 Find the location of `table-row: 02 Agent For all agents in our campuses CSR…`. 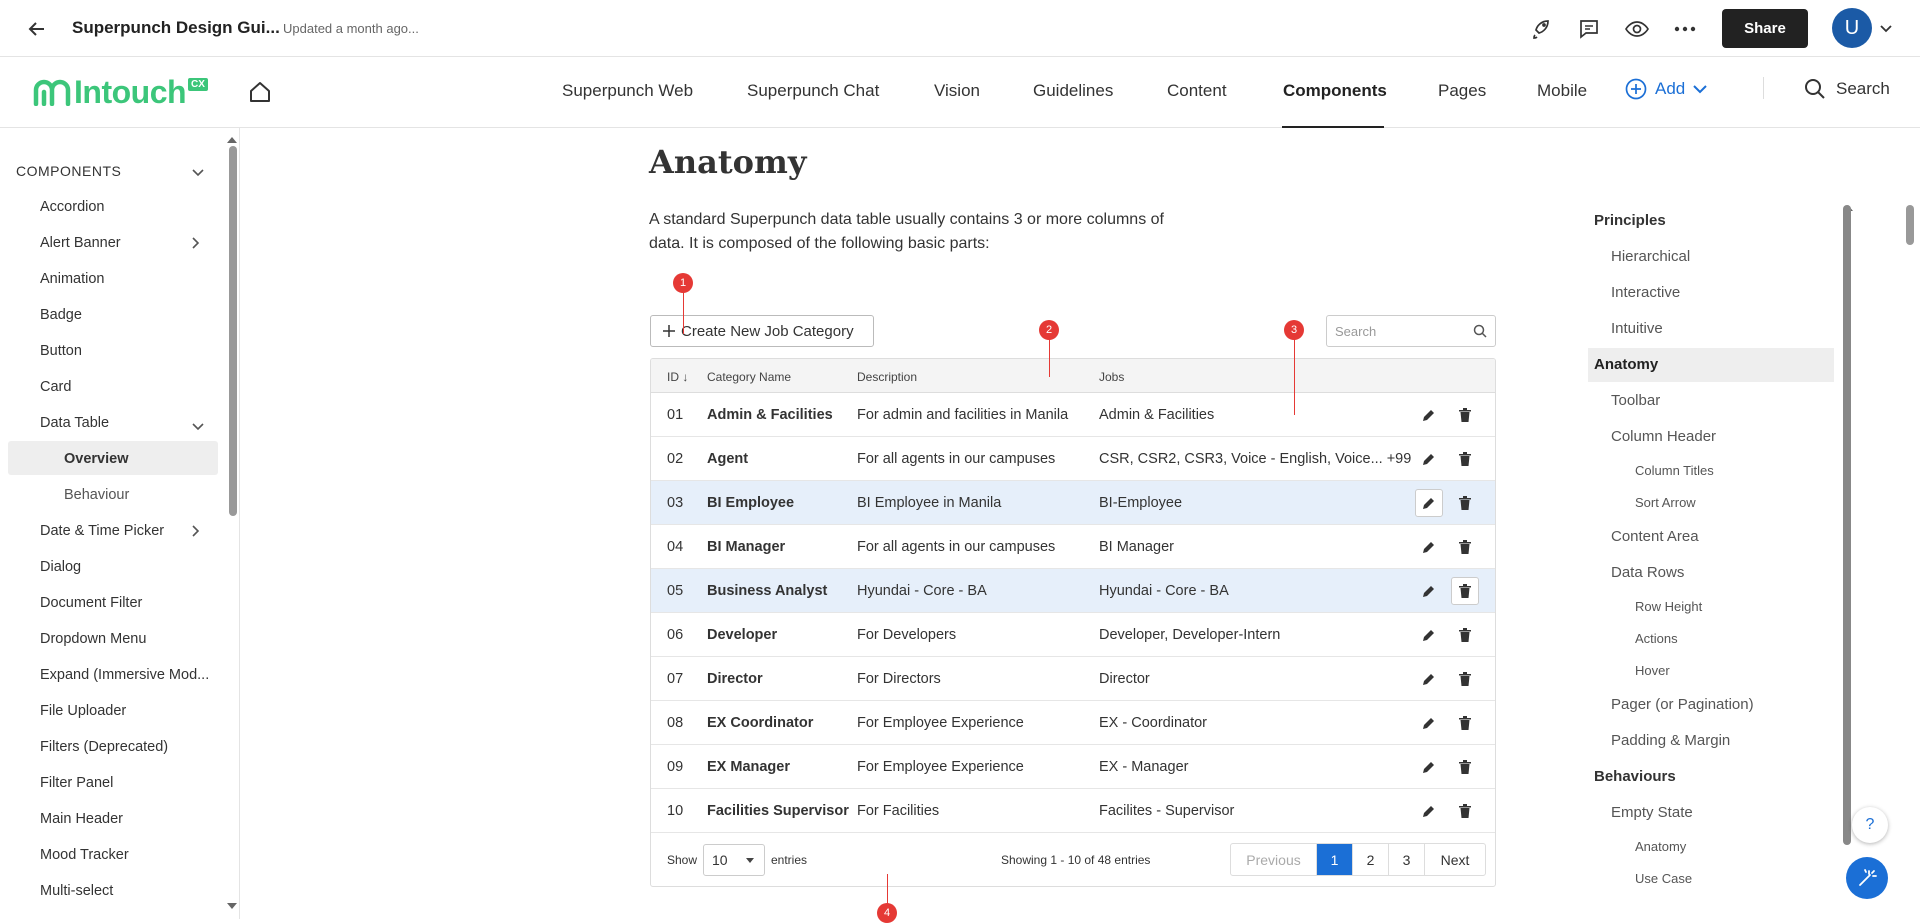

table-row: 02 Agent For all agents in our campuses CSR… is located at coordinates (1073, 459).